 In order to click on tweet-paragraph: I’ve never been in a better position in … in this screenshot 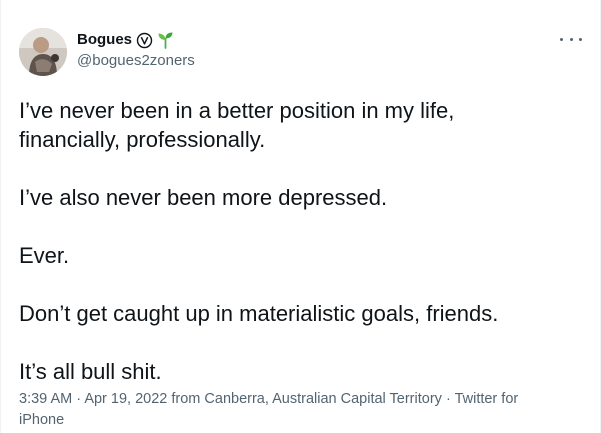, I will do `click(237, 125)`.